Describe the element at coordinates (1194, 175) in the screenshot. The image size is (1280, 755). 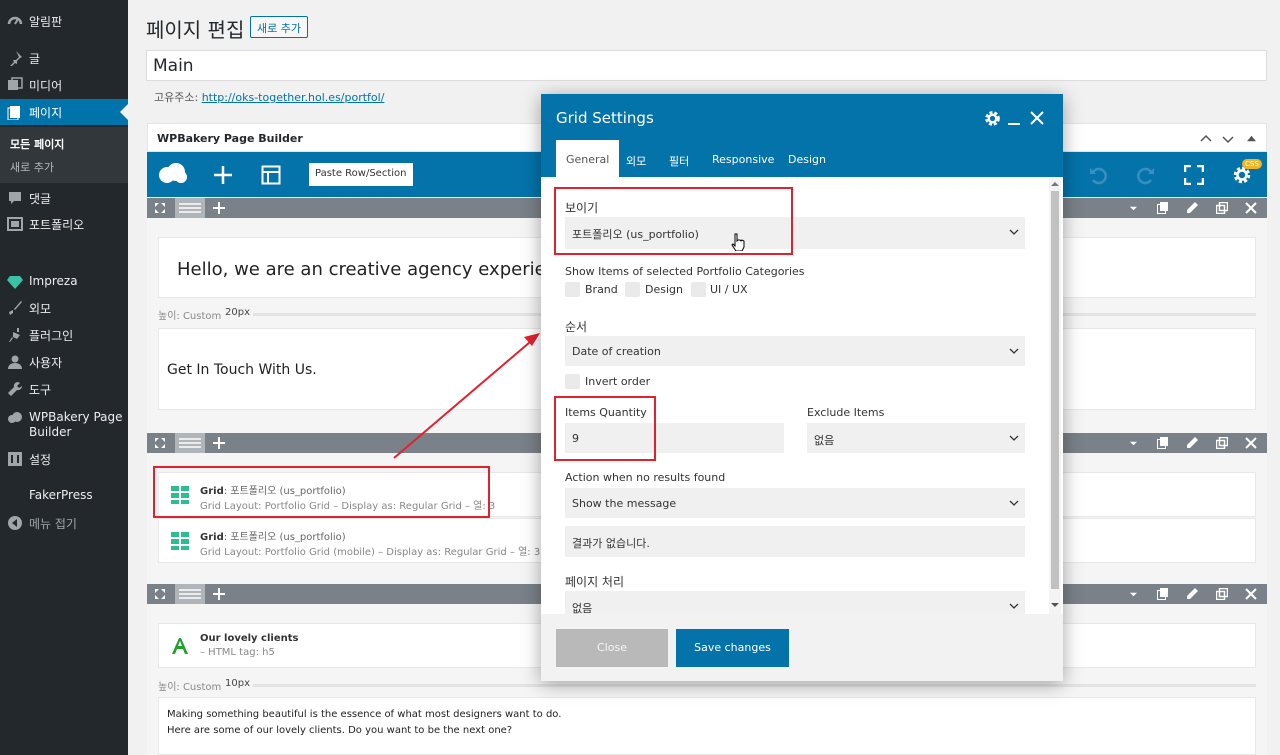
I see `fullscreen-icon` at that location.